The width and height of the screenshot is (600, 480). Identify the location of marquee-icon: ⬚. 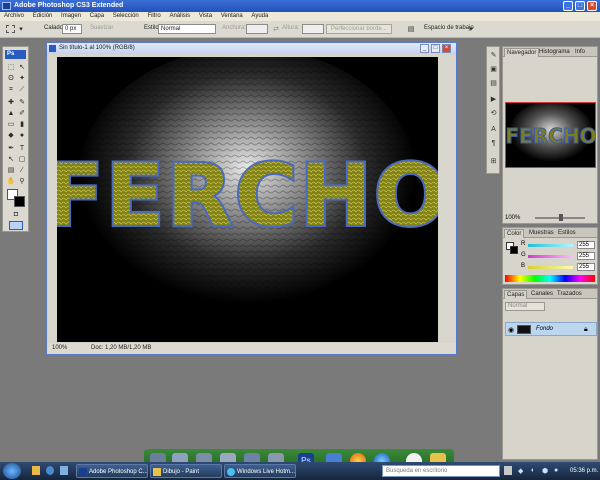
(11, 67).